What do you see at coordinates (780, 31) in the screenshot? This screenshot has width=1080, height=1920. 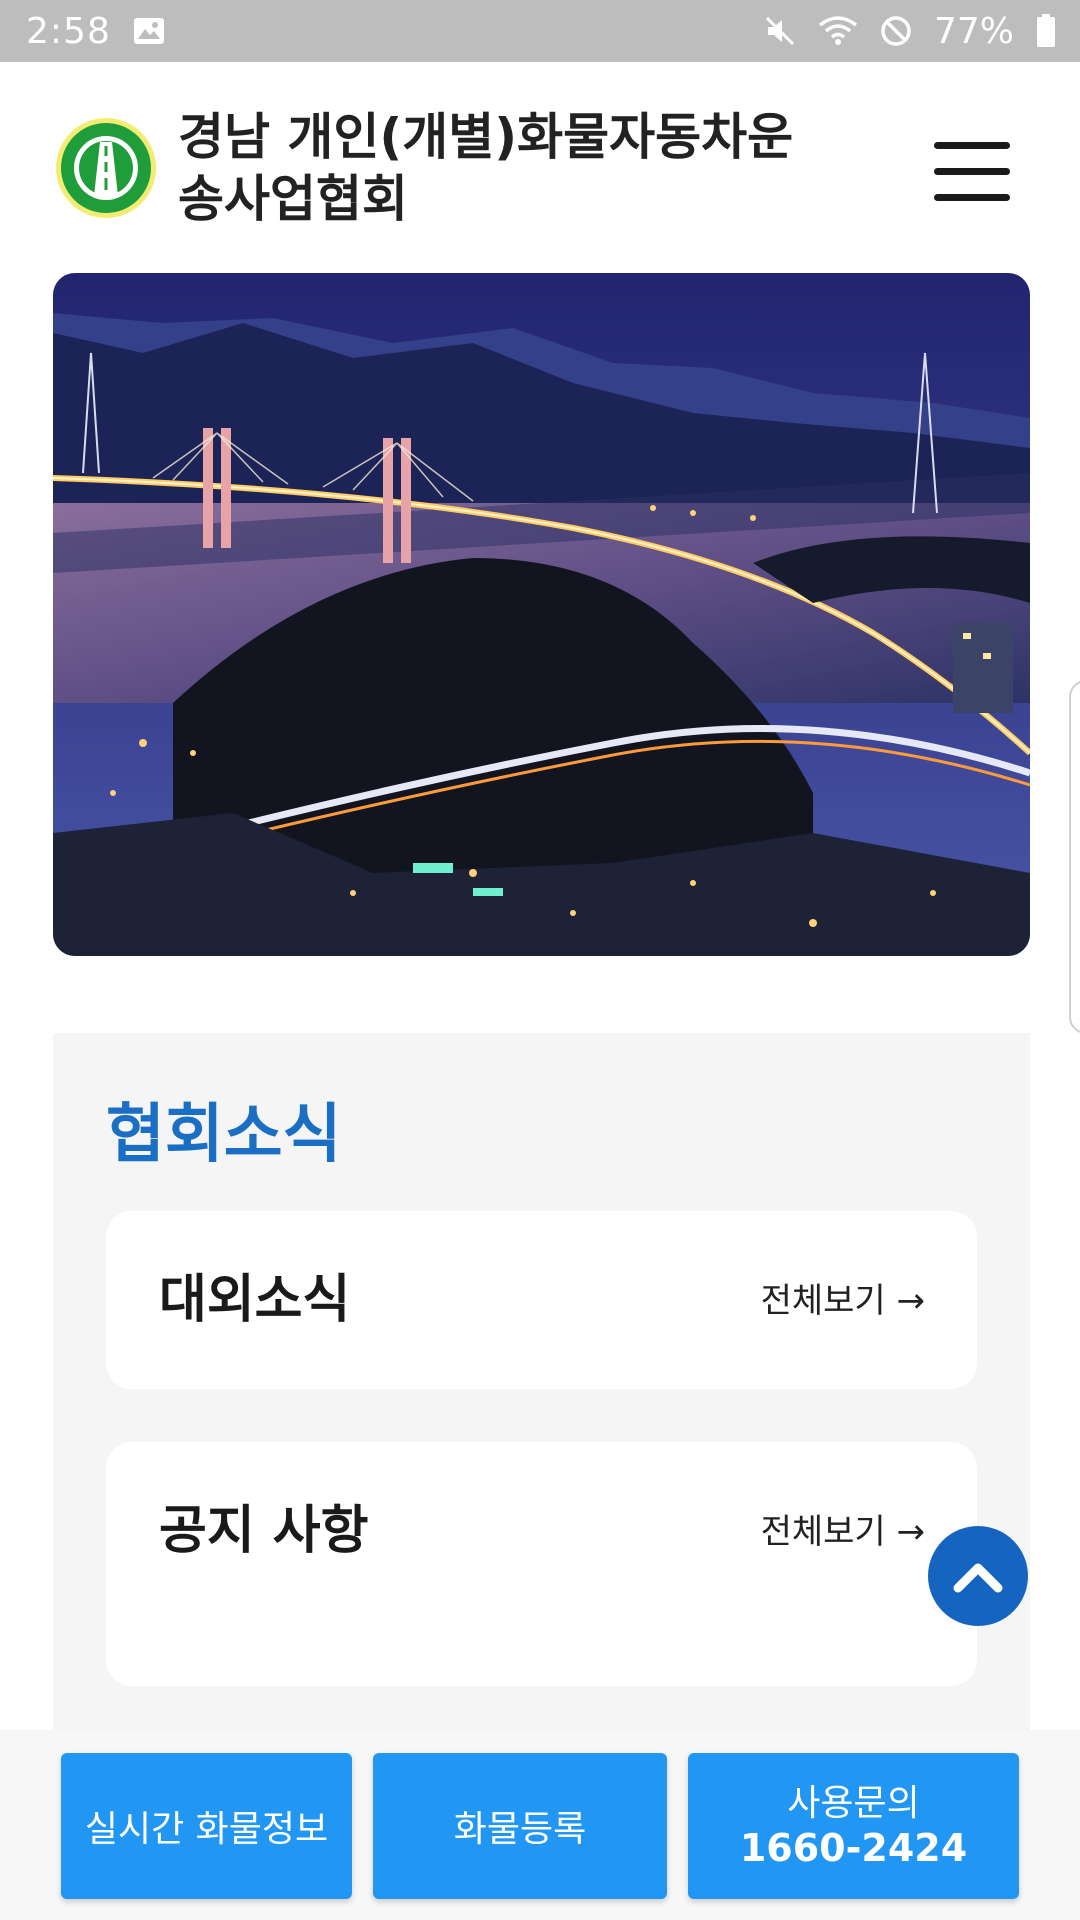 I see `mute-icon` at bounding box center [780, 31].